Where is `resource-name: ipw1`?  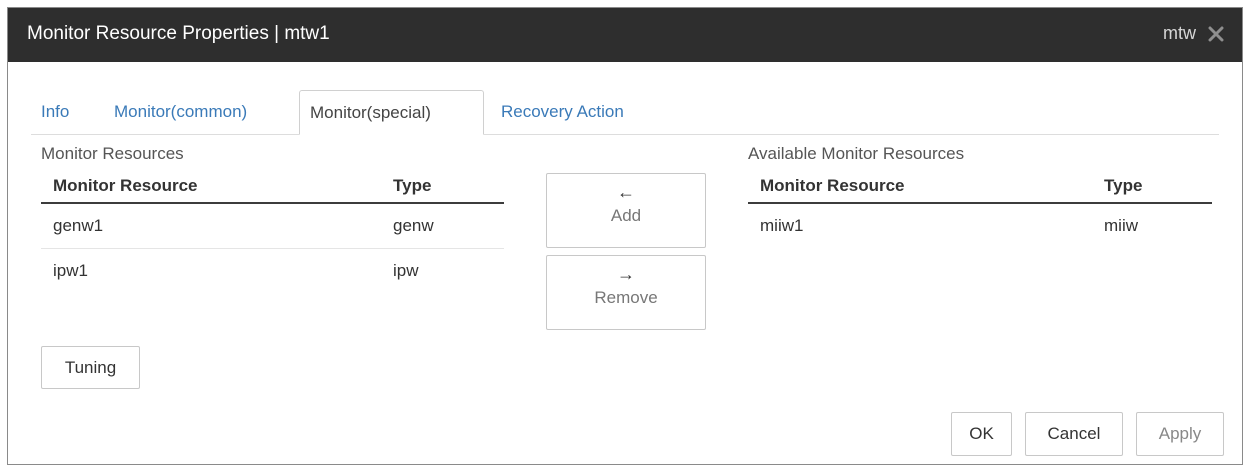 resource-name: ipw1 is located at coordinates (70, 270).